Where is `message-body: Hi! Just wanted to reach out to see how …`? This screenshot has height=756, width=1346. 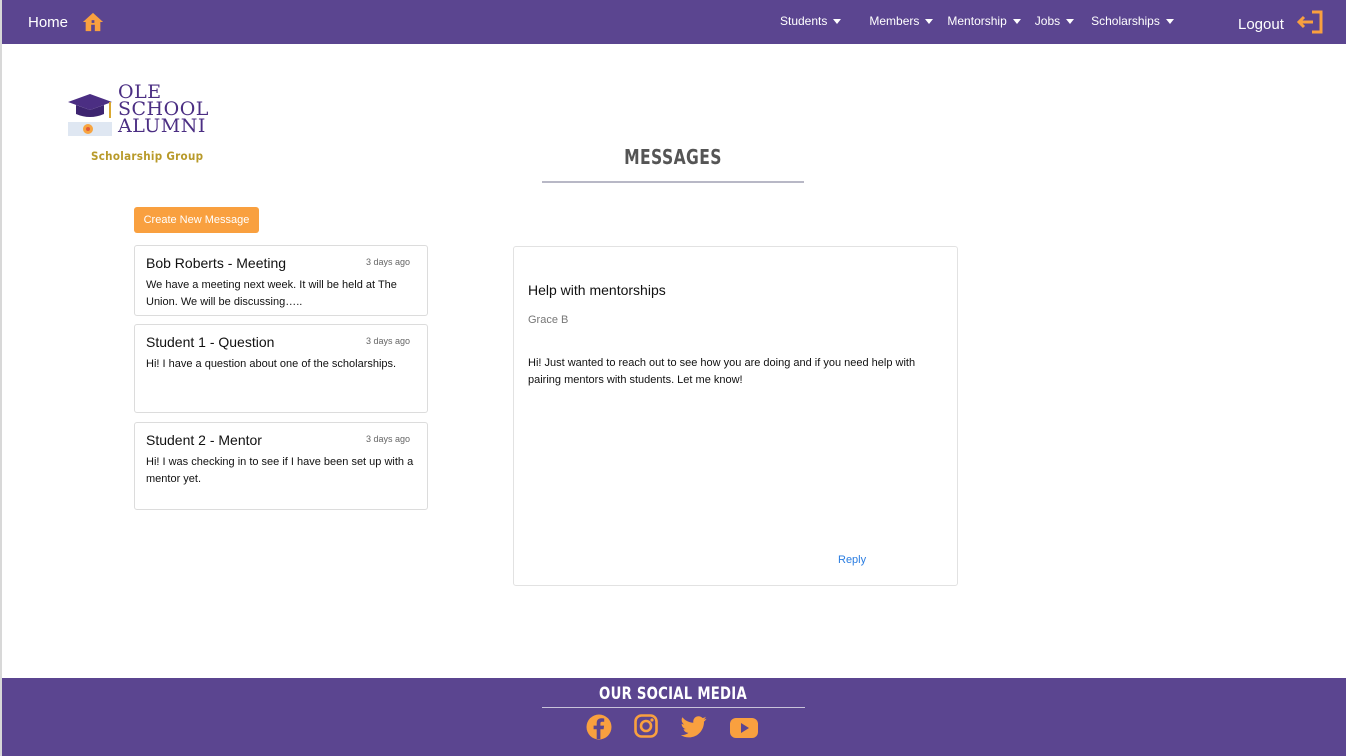 message-body: Hi! Just wanted to reach out to see how … is located at coordinates (722, 371).